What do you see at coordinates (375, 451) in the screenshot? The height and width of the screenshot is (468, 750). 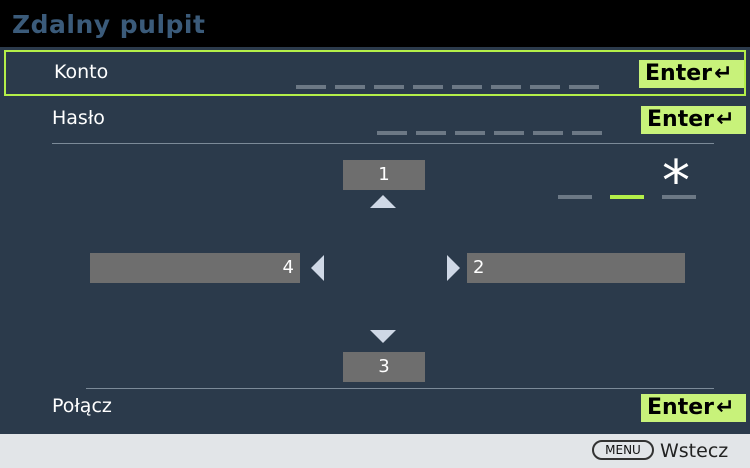 I see `footer-bar: MENU Wstecz` at bounding box center [375, 451].